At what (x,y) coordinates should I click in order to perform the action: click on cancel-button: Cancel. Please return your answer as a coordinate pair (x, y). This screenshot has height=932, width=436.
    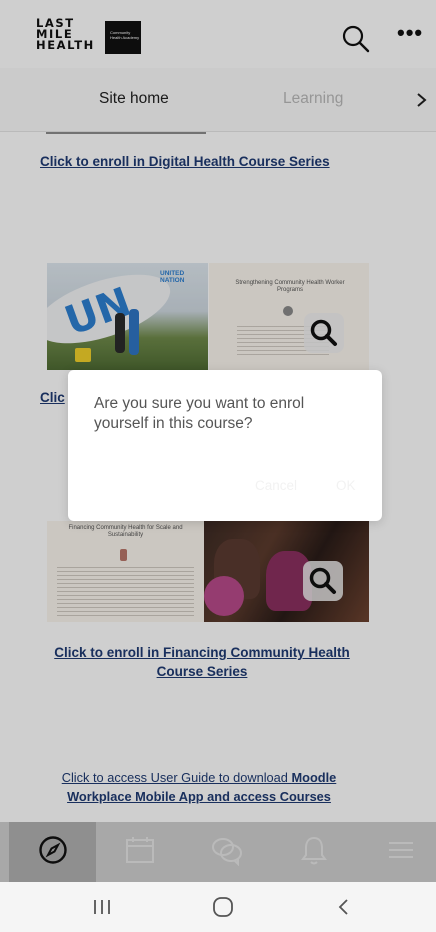
    Looking at the image, I should click on (276, 485).